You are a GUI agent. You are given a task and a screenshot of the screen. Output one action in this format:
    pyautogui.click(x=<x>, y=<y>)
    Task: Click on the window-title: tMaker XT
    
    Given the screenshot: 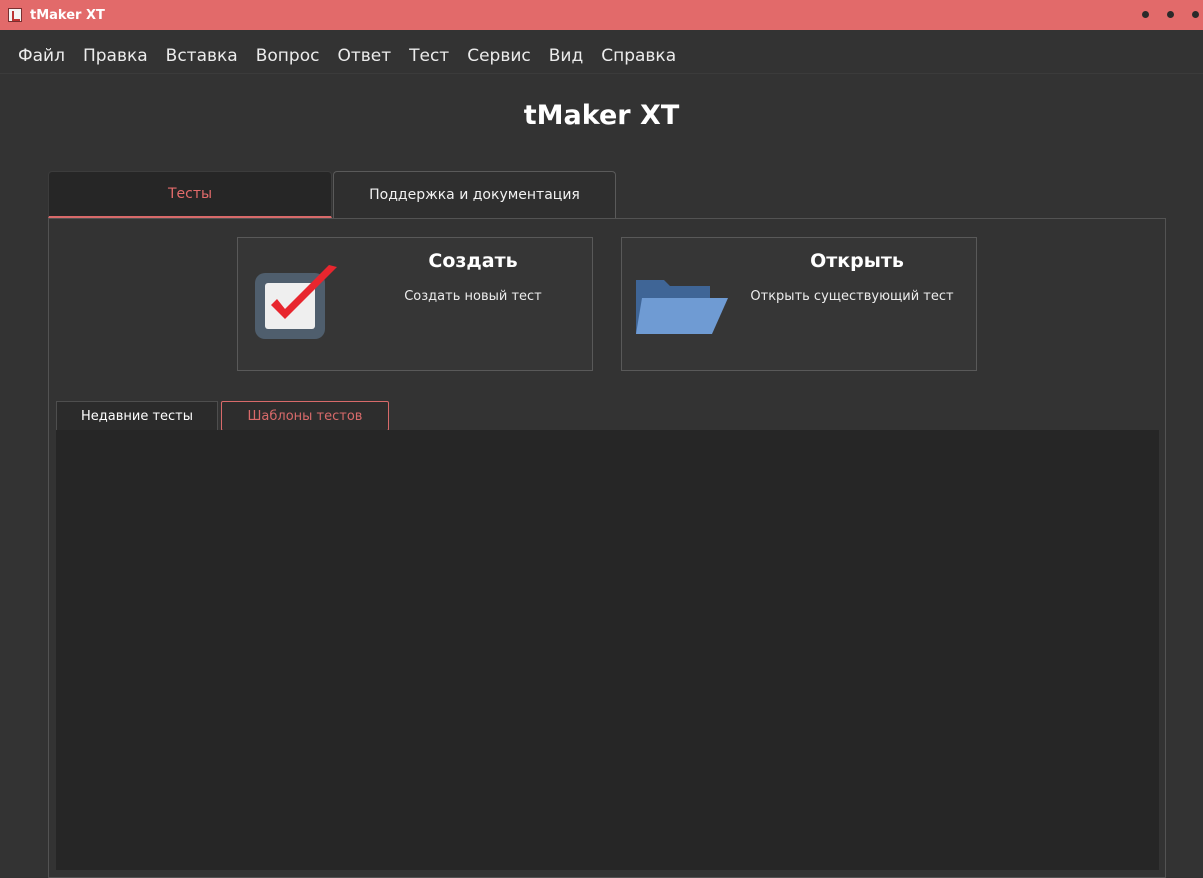 What is the action you would take?
    pyautogui.click(x=67, y=15)
    